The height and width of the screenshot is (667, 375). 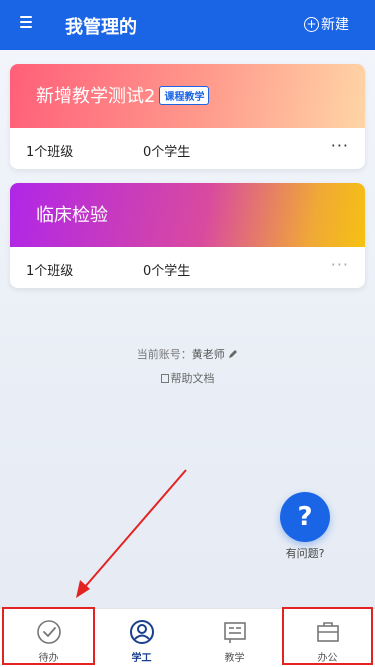 I want to click on new-button: + 新建, so click(x=326, y=24).